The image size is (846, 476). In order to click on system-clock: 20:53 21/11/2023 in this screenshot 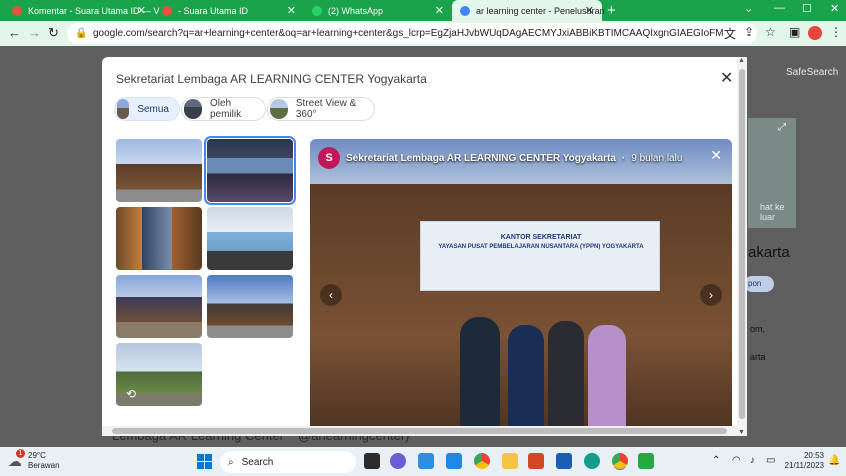, I will do `click(802, 461)`.